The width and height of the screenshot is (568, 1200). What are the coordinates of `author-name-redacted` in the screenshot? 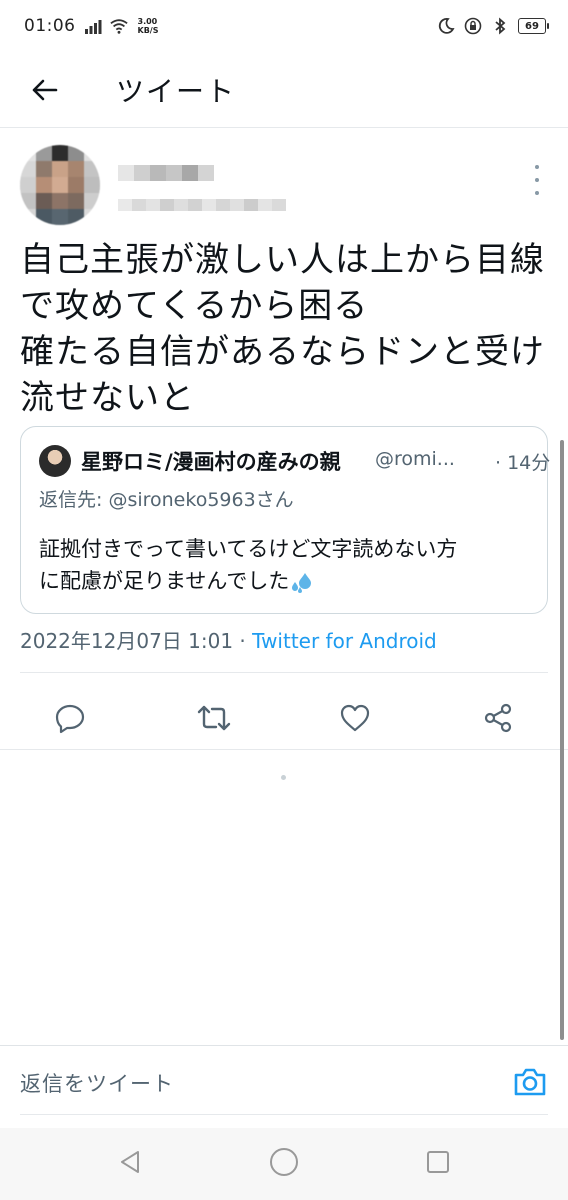 It's located at (166, 173).